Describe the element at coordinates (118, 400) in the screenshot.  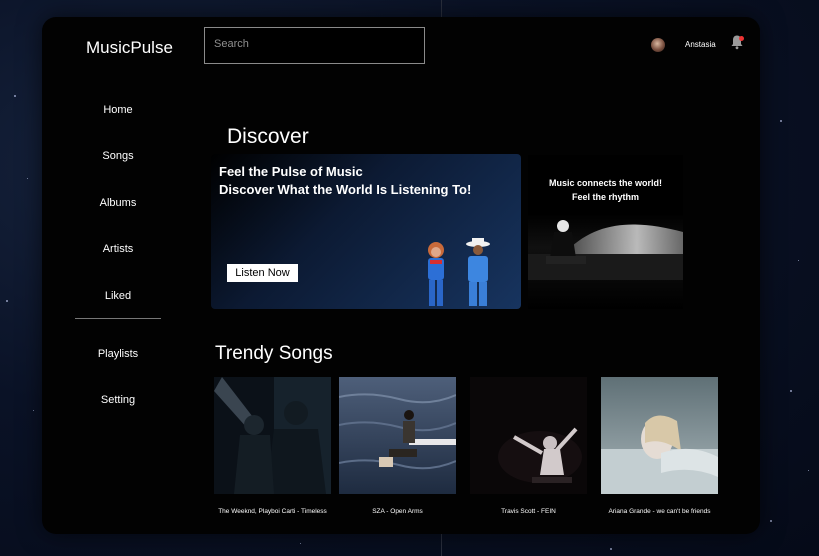
I see `sidebar-item-setting: Setting` at that location.